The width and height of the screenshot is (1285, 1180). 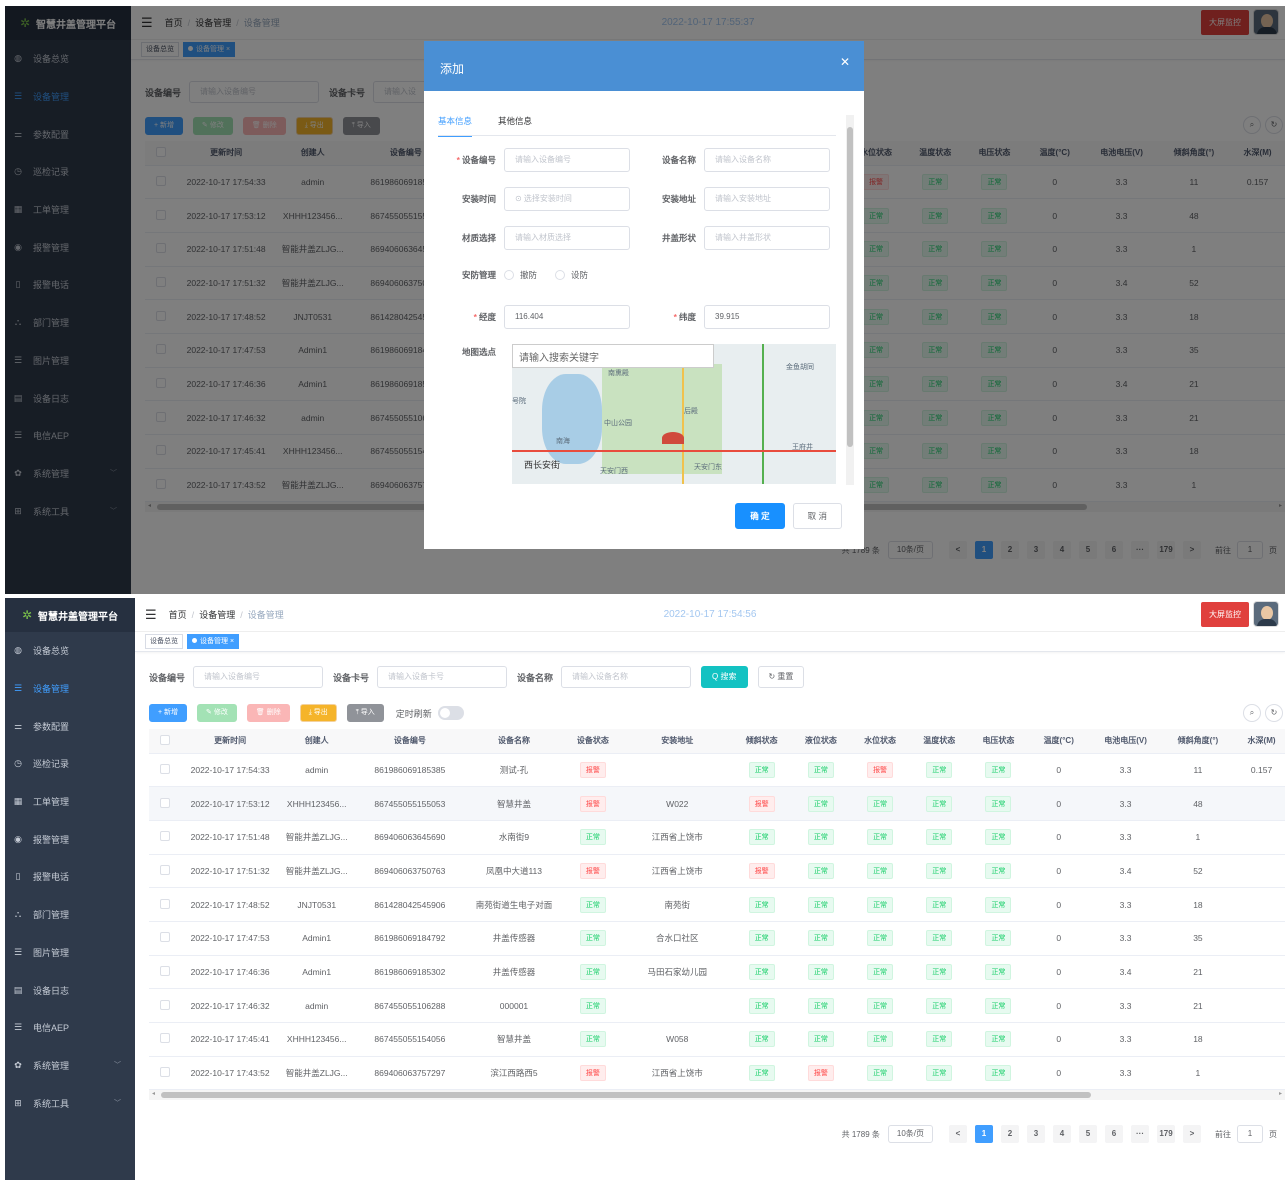 I want to click on shape-field: 请输入井盖形状, so click(x=767, y=238).